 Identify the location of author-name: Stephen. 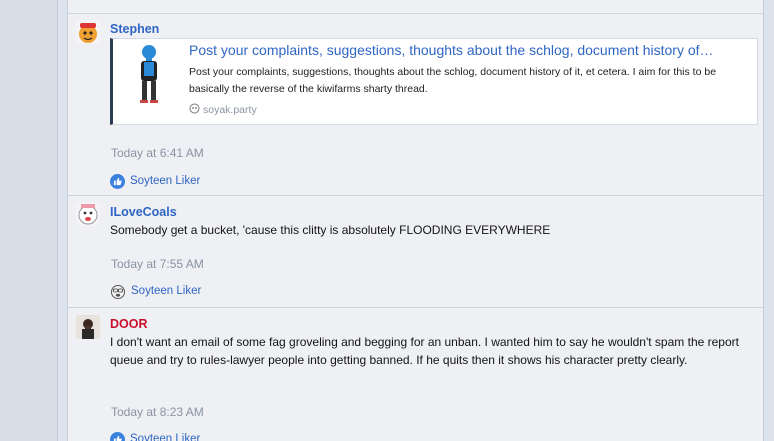
(134, 29).